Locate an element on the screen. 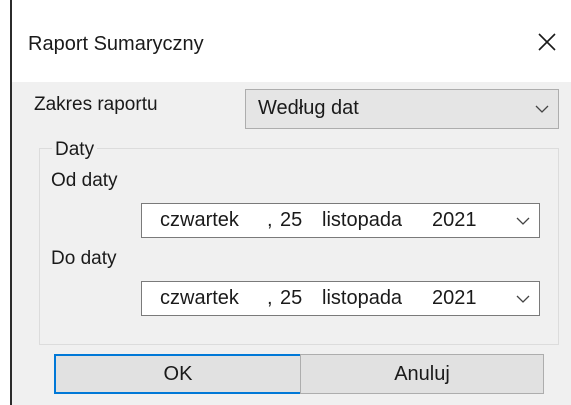 The image size is (571, 405). dates-group-caption: Daty is located at coordinates (75, 150).